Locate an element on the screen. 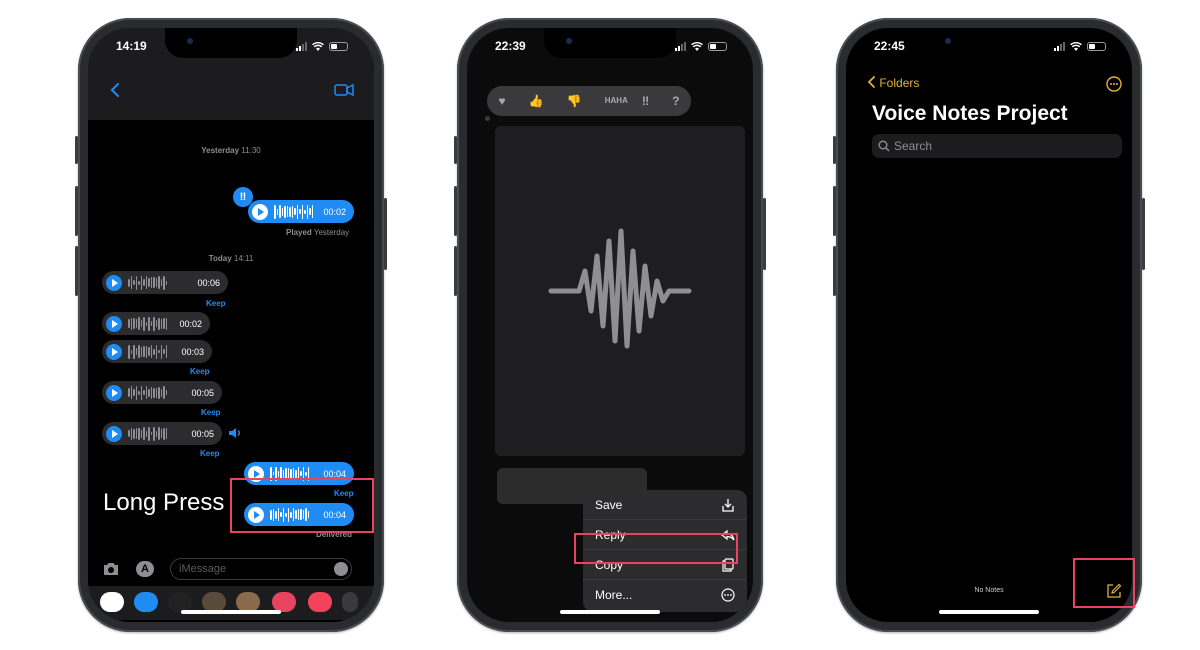 The width and height of the screenshot is (1200, 650). status-icons is located at coordinates (1080, 46).